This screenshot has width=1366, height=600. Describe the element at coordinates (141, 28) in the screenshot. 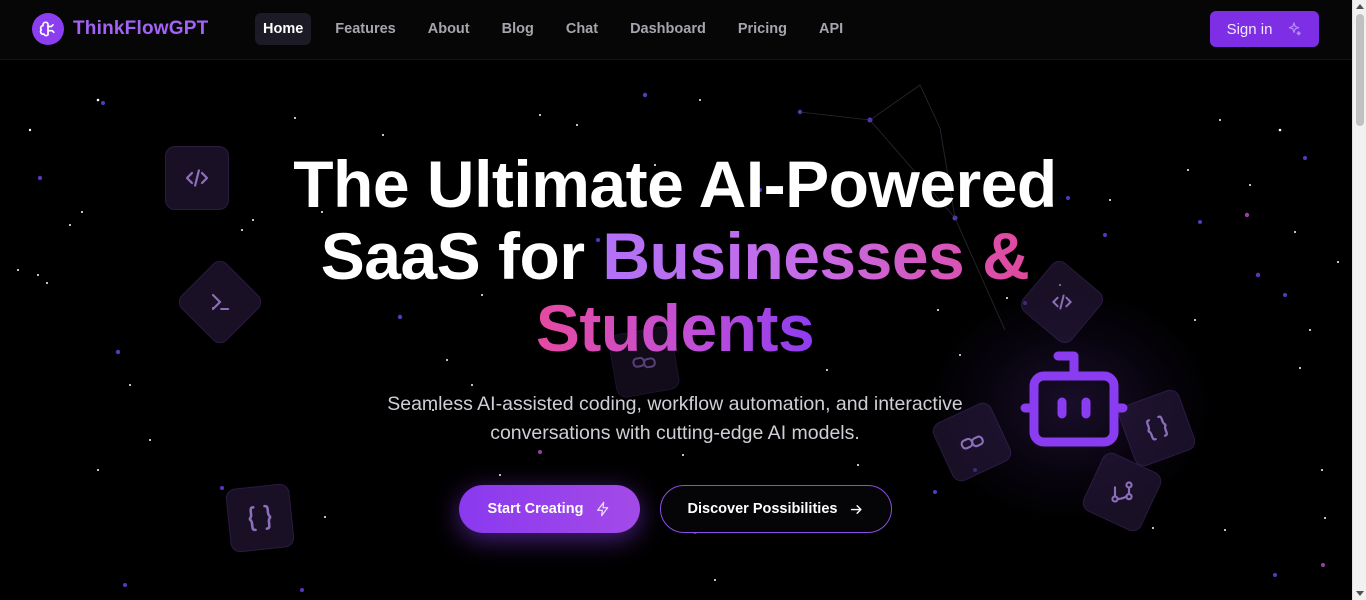

I see `brand-name: ThinkFlowGPT` at that location.